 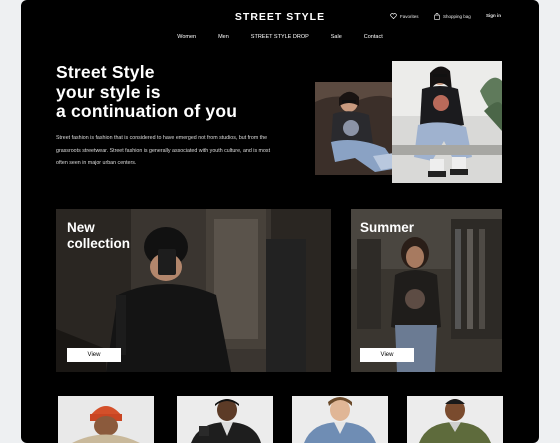 What do you see at coordinates (455, 419) in the screenshot?
I see `product-thumb-olive-shirt` at bounding box center [455, 419].